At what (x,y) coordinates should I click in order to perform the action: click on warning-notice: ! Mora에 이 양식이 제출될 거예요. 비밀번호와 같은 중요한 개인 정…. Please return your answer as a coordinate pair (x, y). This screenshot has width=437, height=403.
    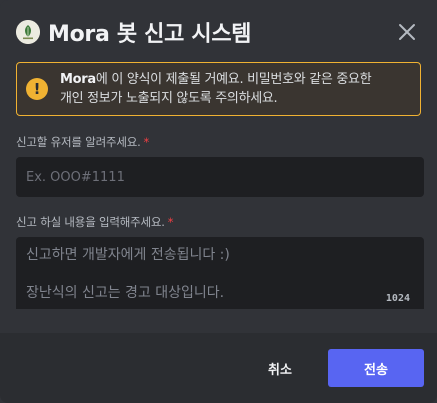
    Looking at the image, I should click on (218, 89).